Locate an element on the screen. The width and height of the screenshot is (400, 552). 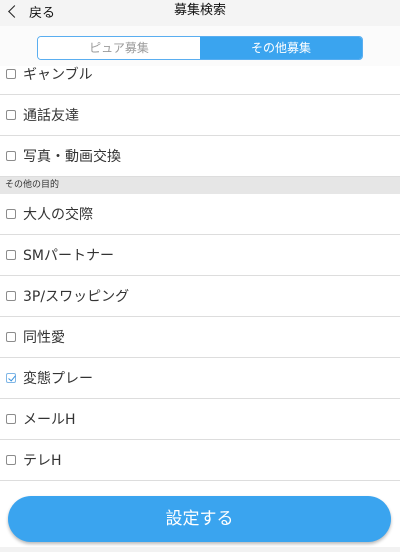
submit-button: 設定する is located at coordinates (199, 519).